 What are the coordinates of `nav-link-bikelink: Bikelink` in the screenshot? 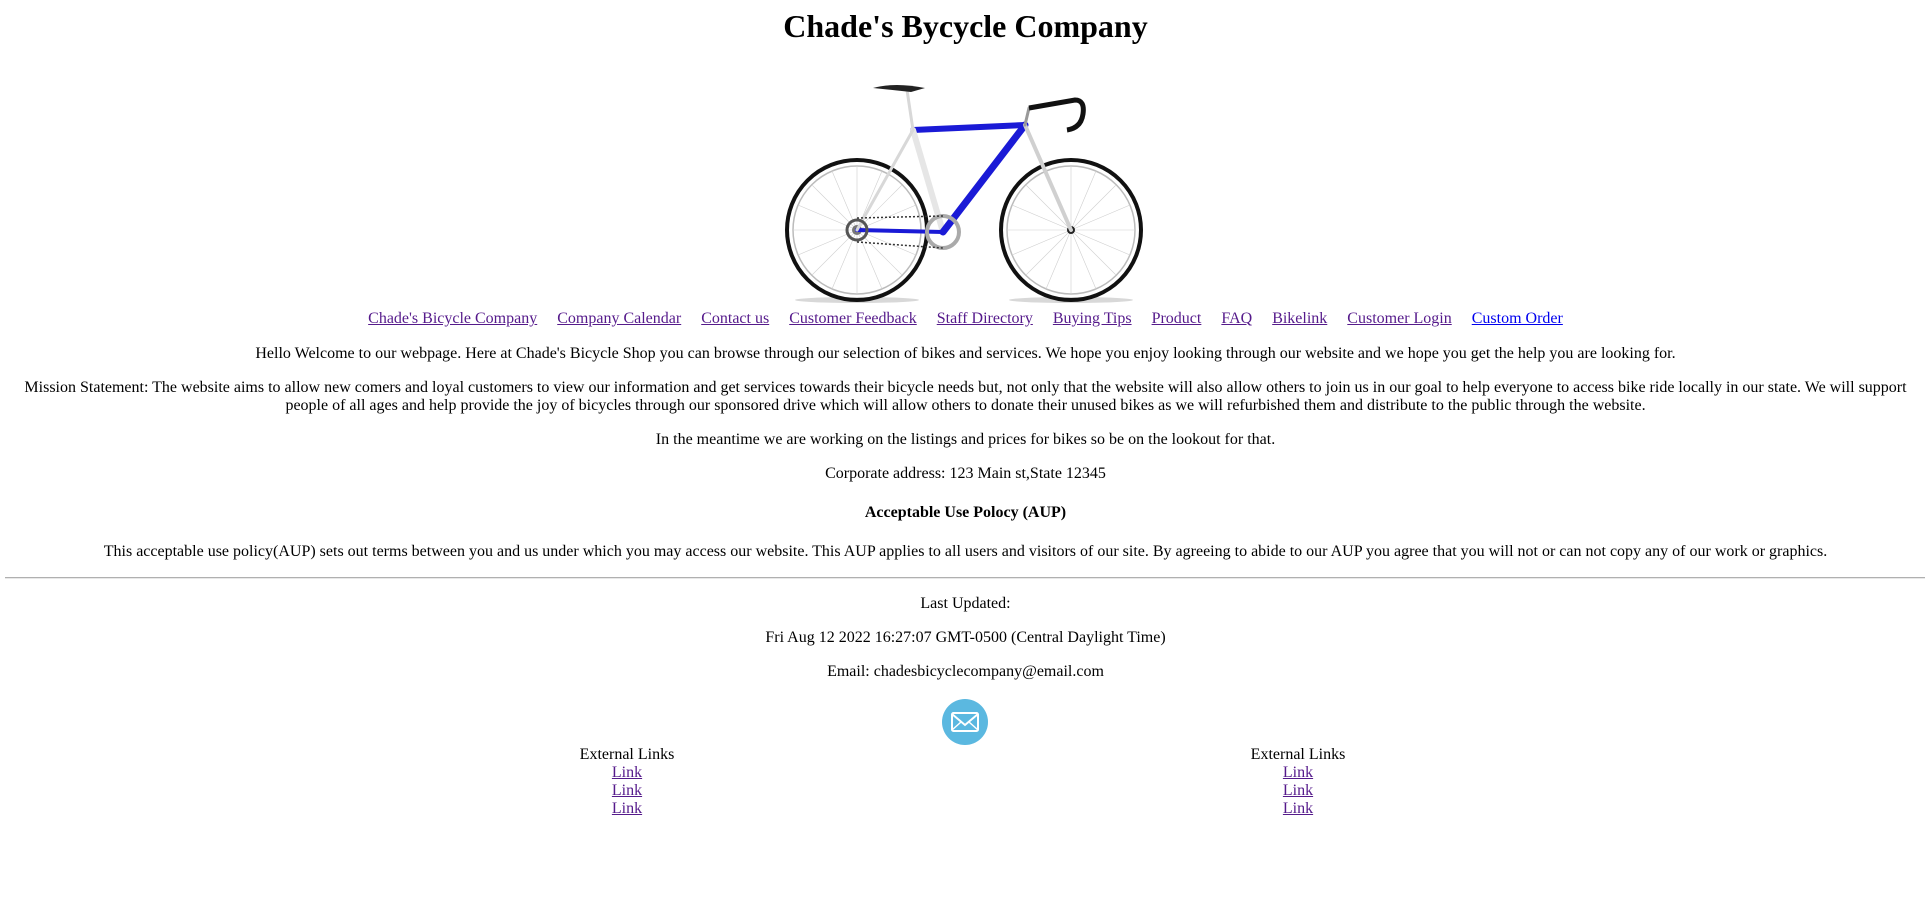 It's located at (1299, 318).